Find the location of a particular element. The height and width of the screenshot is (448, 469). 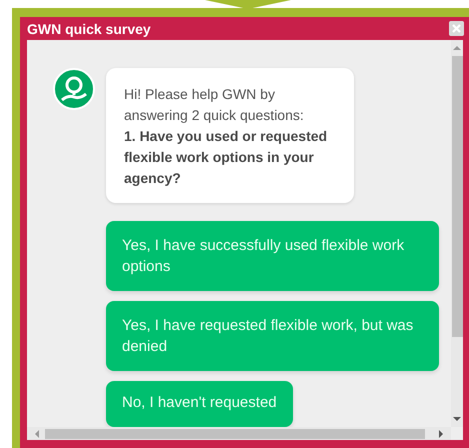

horizontal-scrollbar is located at coordinates (239, 433).